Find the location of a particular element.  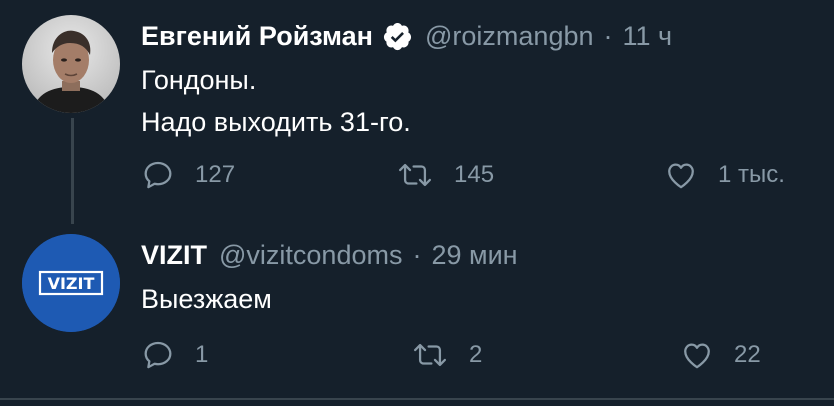

display-name: Евгений Ройзман is located at coordinates (257, 36).